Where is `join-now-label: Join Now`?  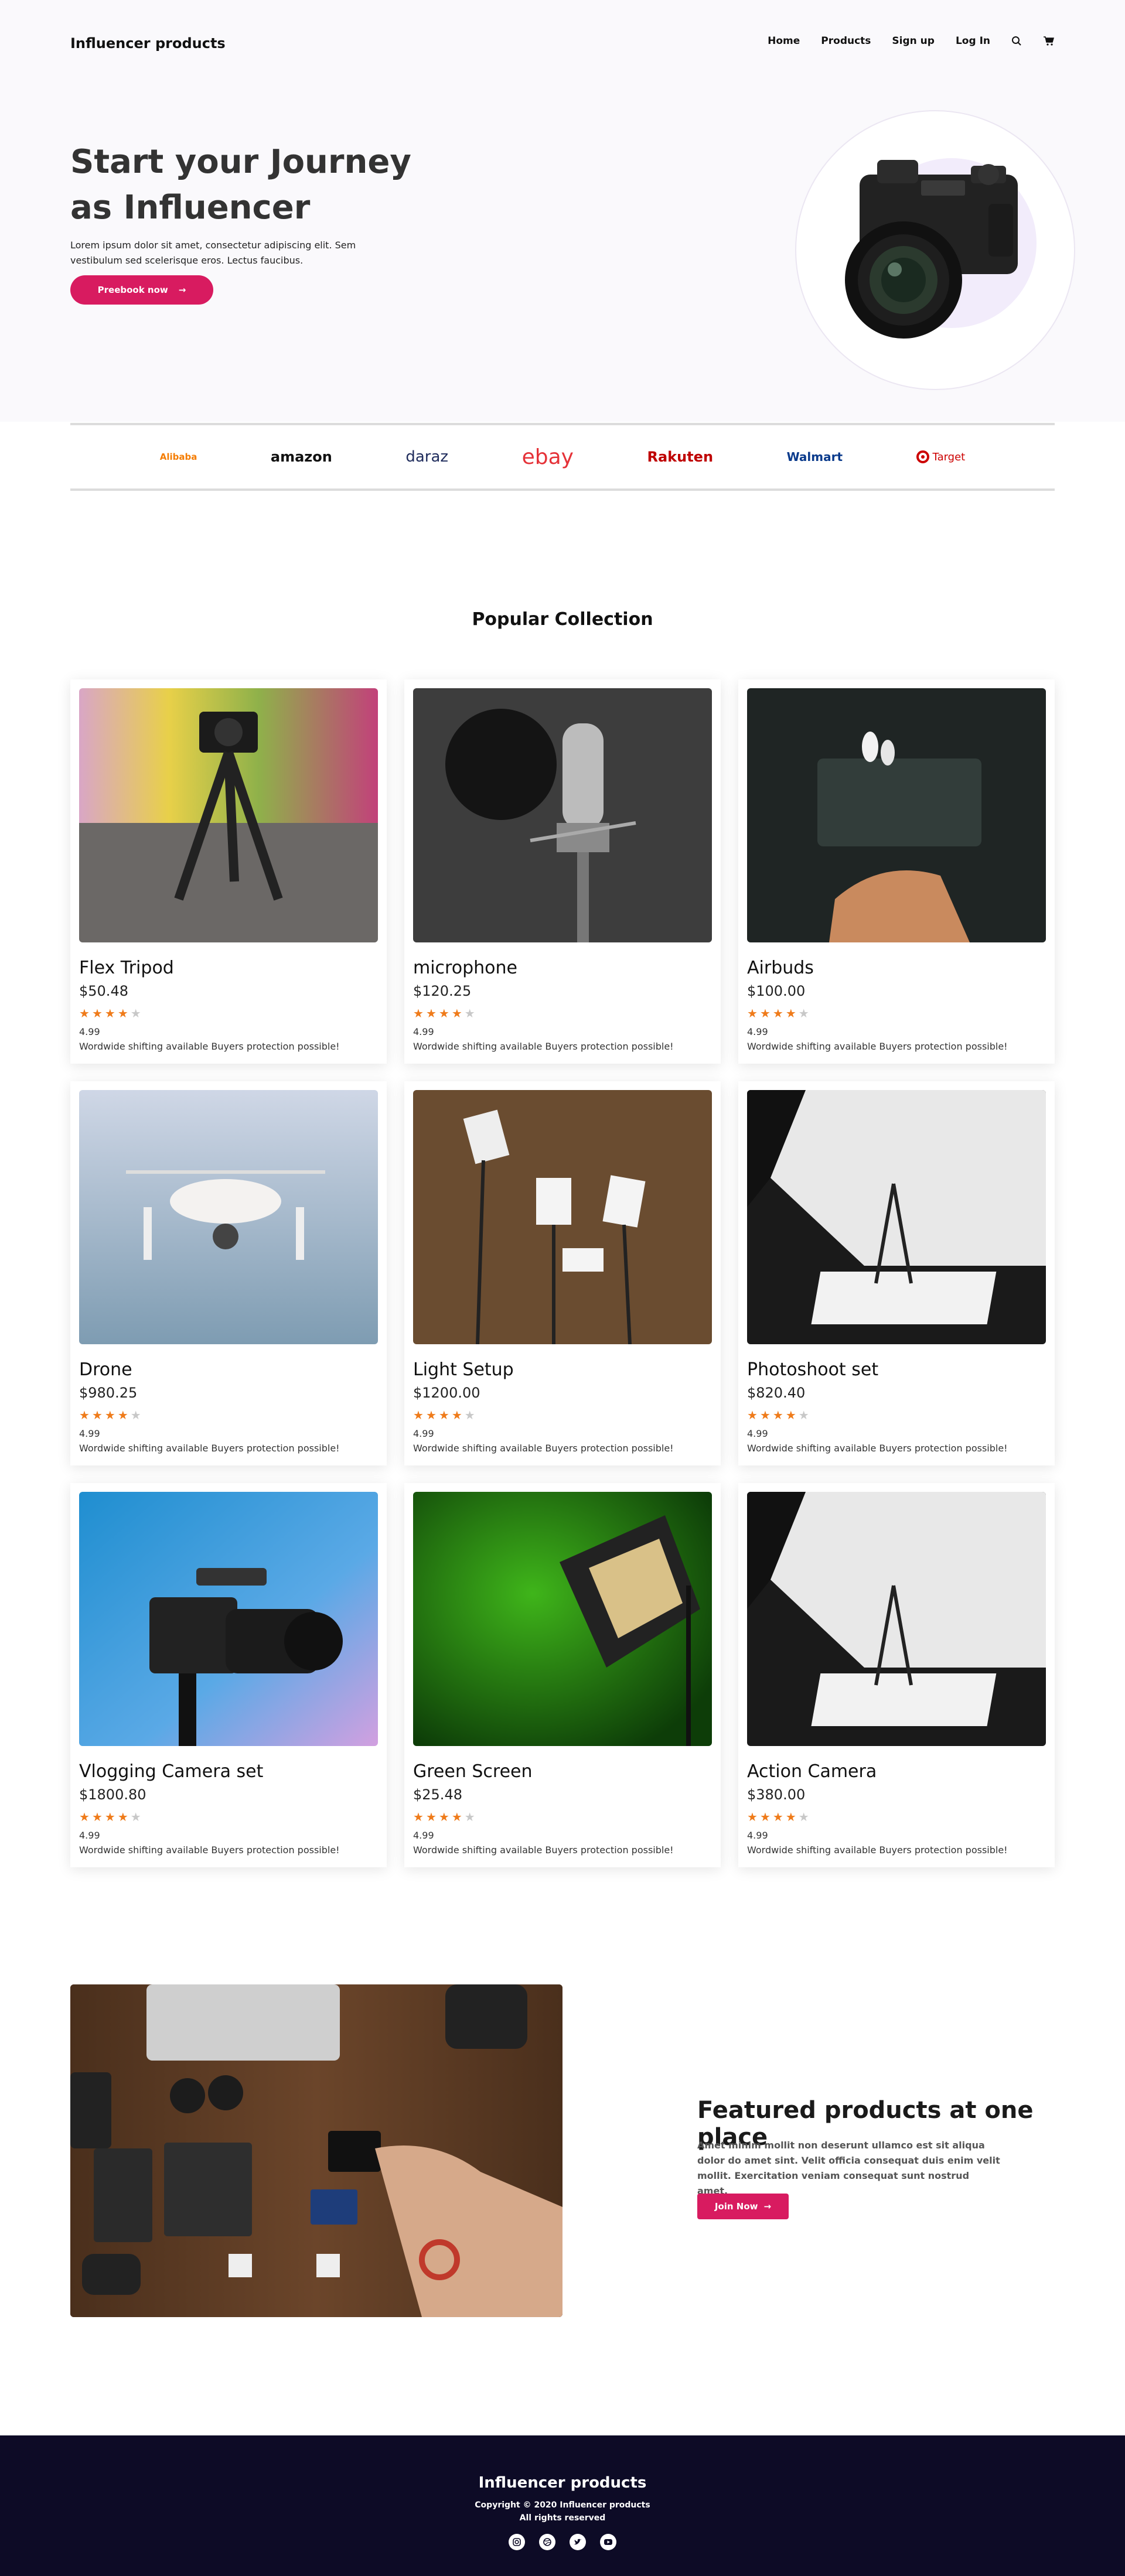
join-now-label: Join Now is located at coordinates (736, 2206).